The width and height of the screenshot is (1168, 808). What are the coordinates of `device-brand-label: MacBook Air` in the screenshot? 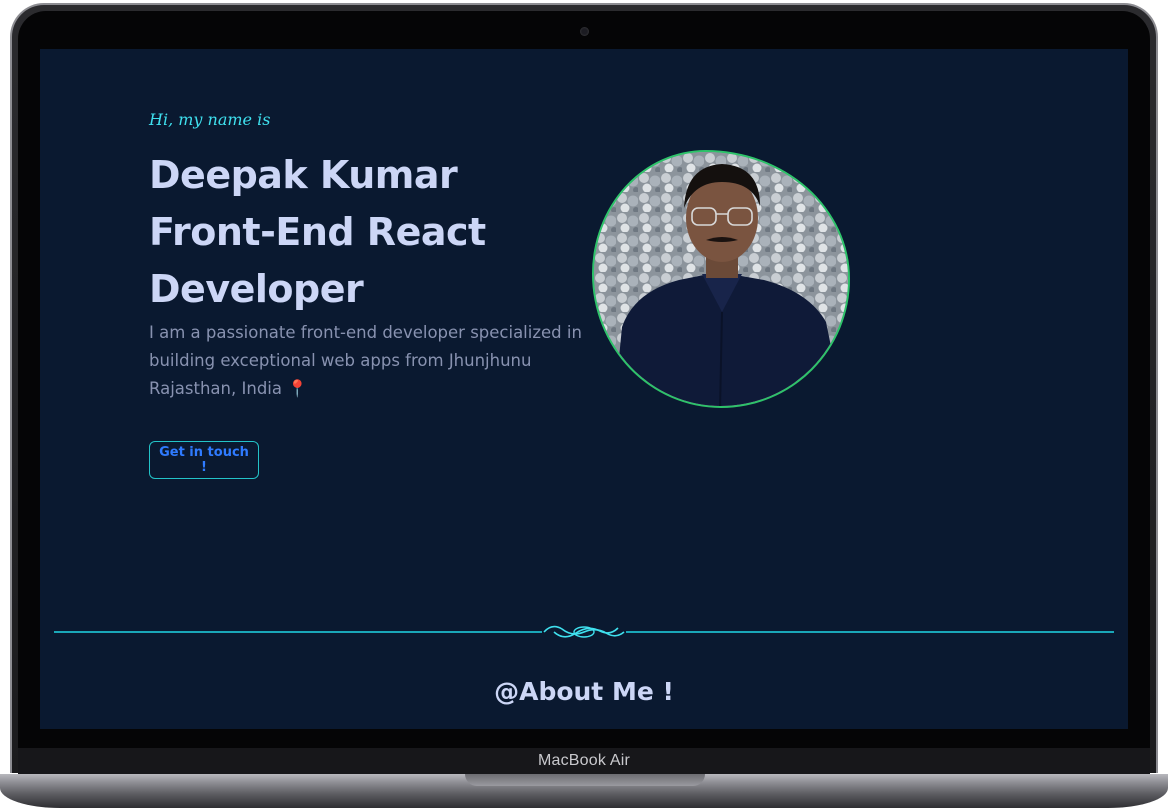 It's located at (583, 760).